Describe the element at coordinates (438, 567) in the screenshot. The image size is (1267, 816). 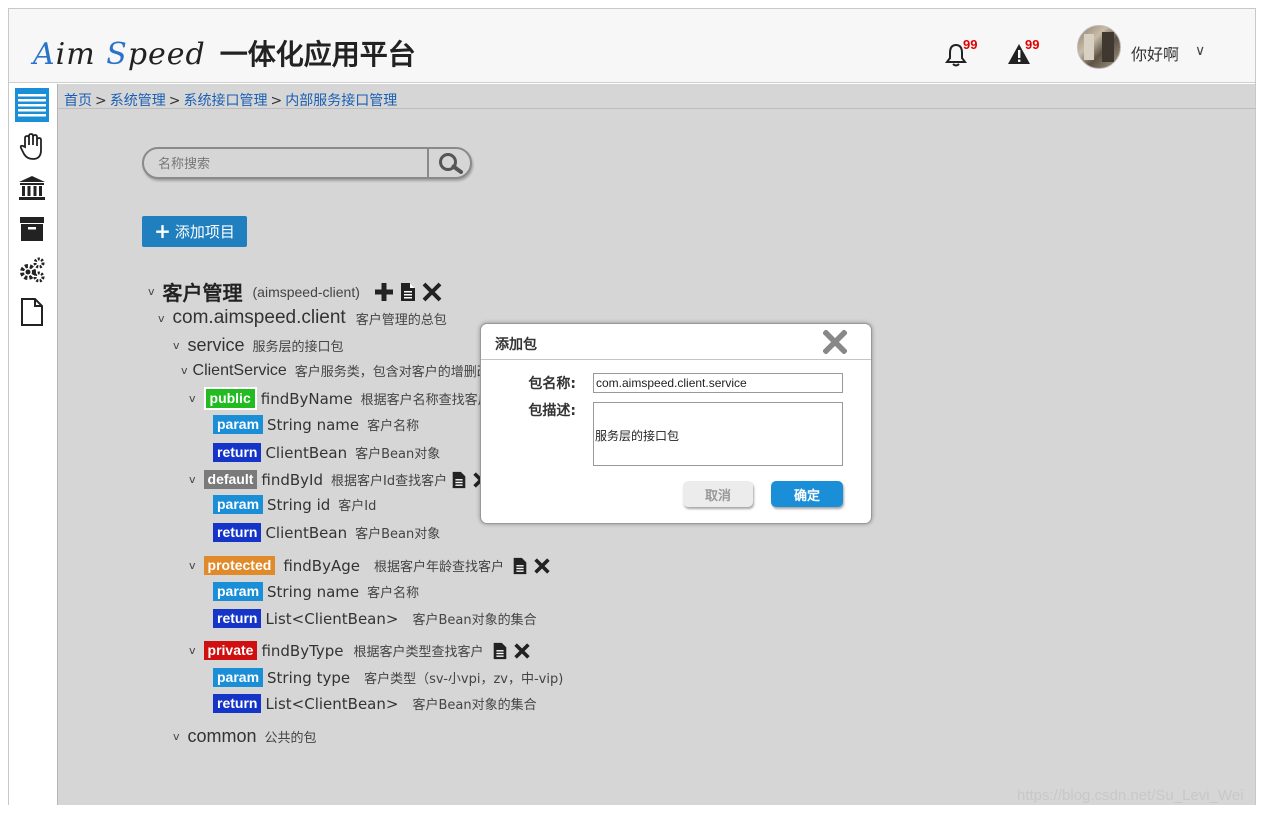
I see `method-desc: 根据客户年龄查找客户` at that location.